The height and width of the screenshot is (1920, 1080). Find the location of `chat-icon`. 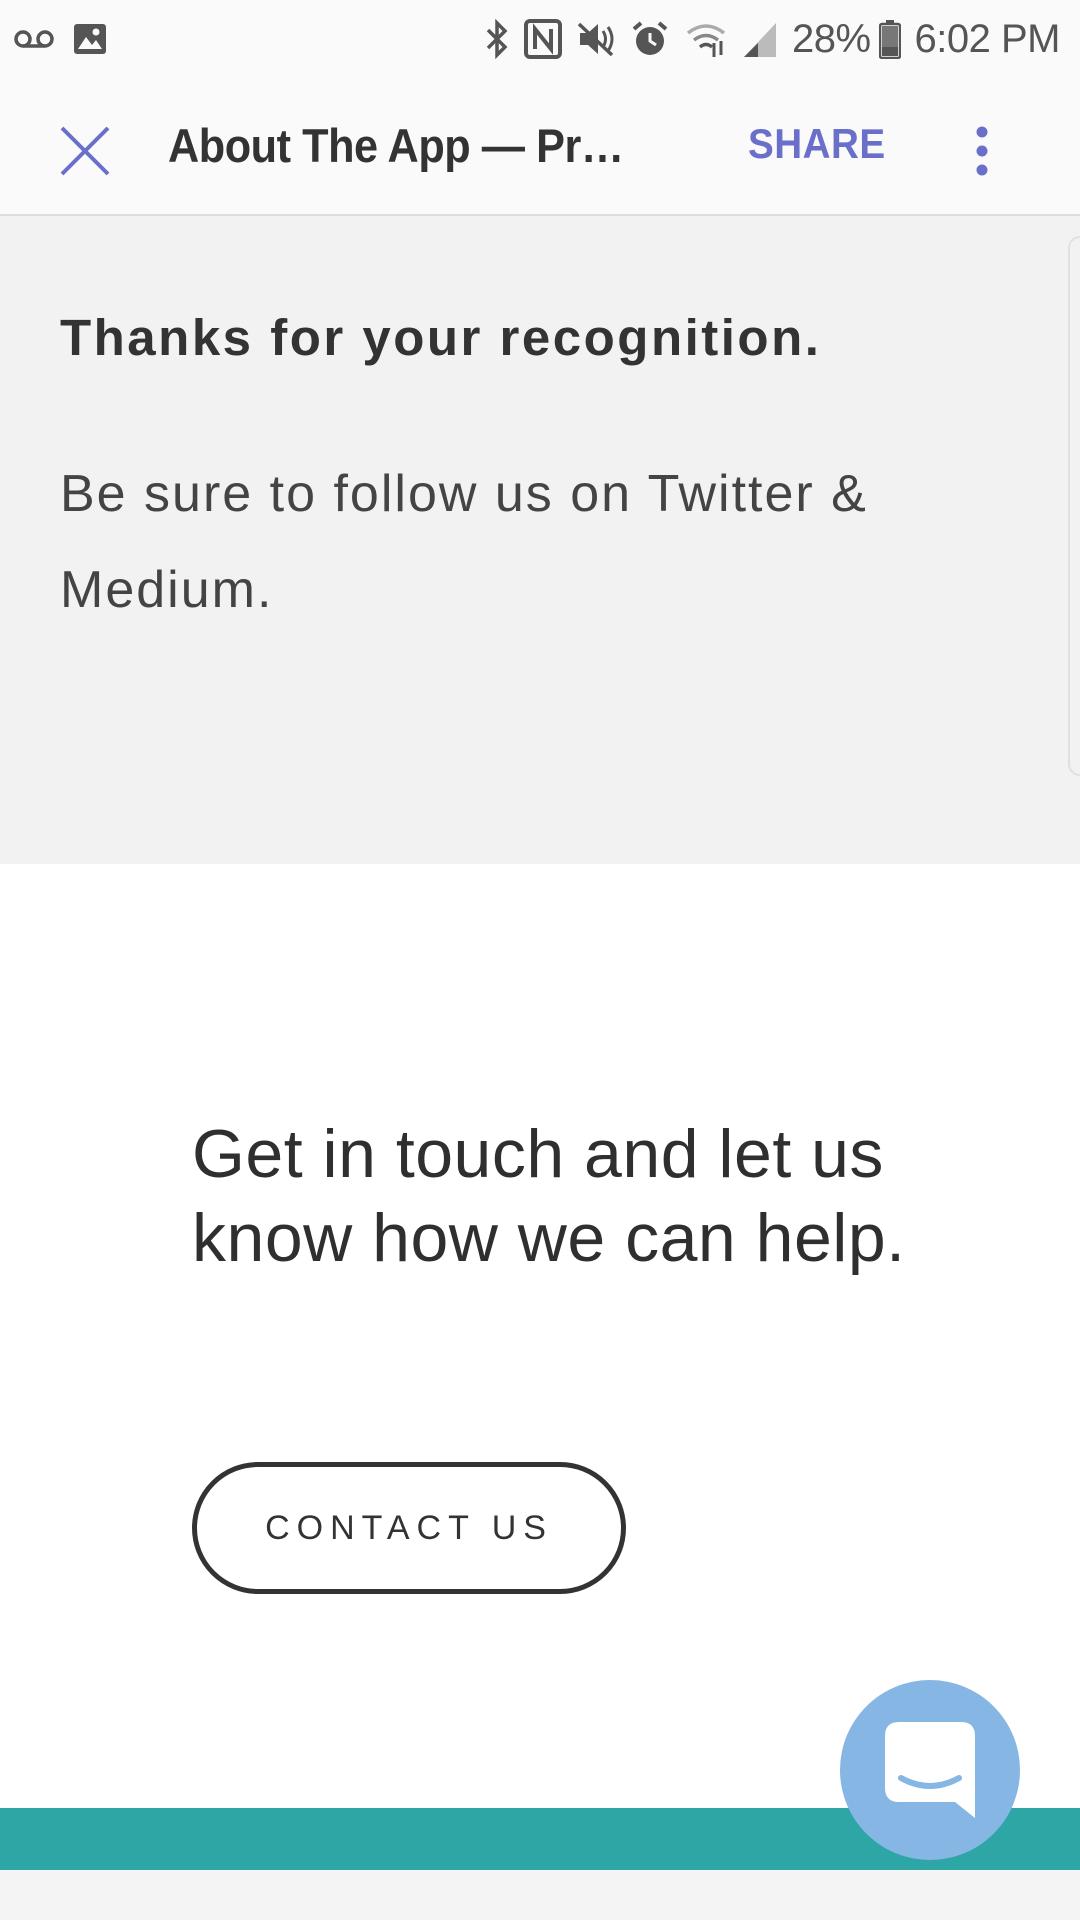

chat-icon is located at coordinates (930, 1770).